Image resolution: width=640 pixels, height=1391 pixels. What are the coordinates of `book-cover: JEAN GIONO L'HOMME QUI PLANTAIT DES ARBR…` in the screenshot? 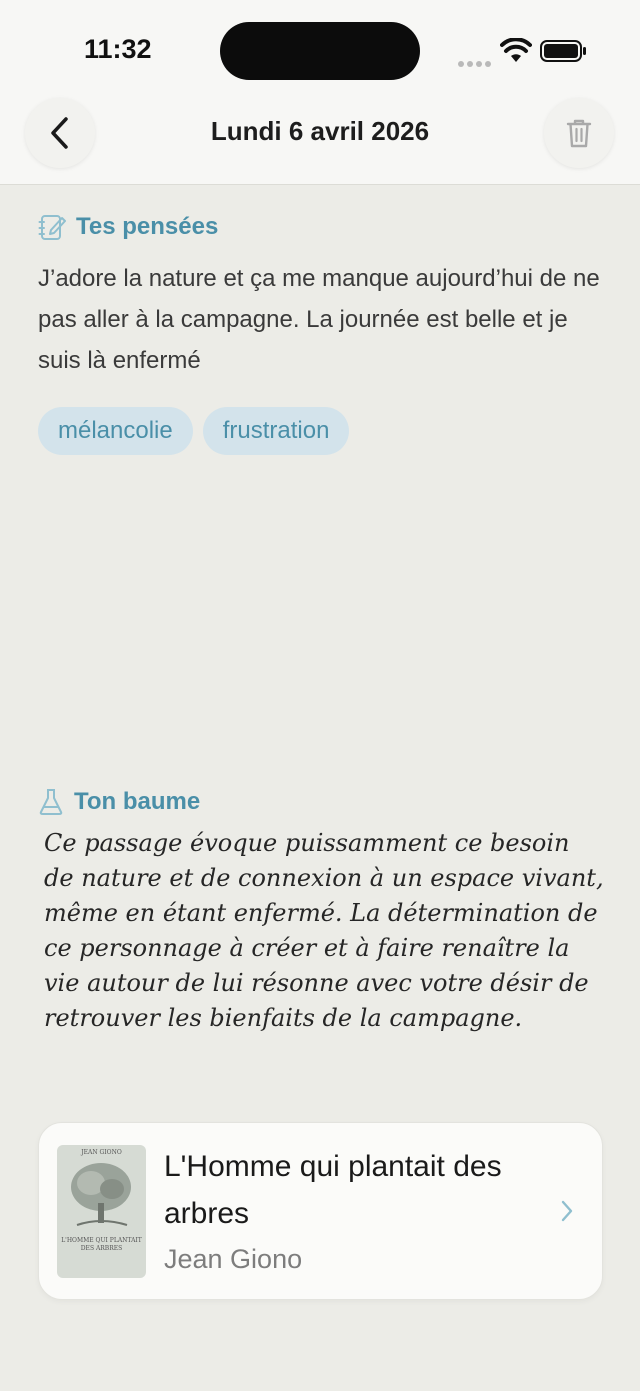 It's located at (101, 1211).